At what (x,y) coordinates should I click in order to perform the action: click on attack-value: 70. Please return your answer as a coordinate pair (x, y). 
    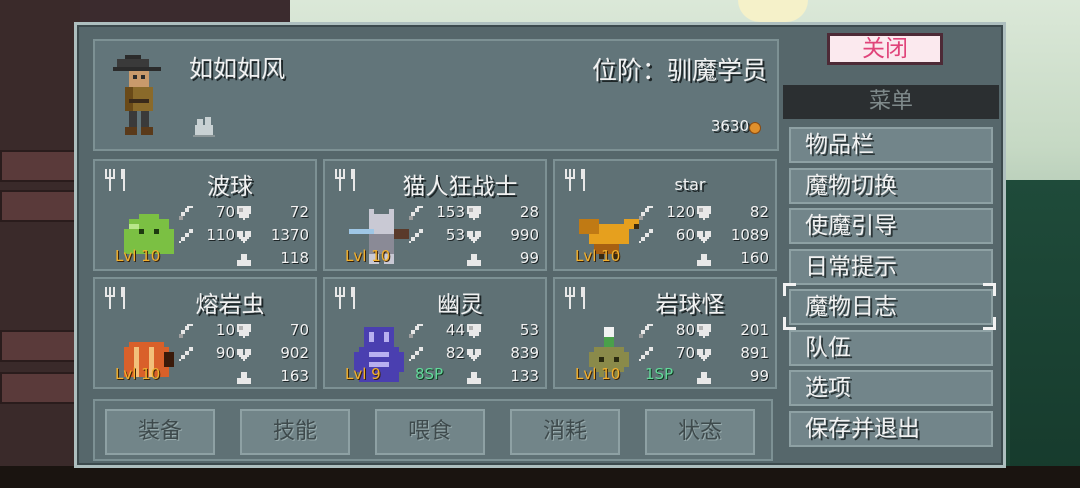
    Looking at the image, I should click on (225, 212).